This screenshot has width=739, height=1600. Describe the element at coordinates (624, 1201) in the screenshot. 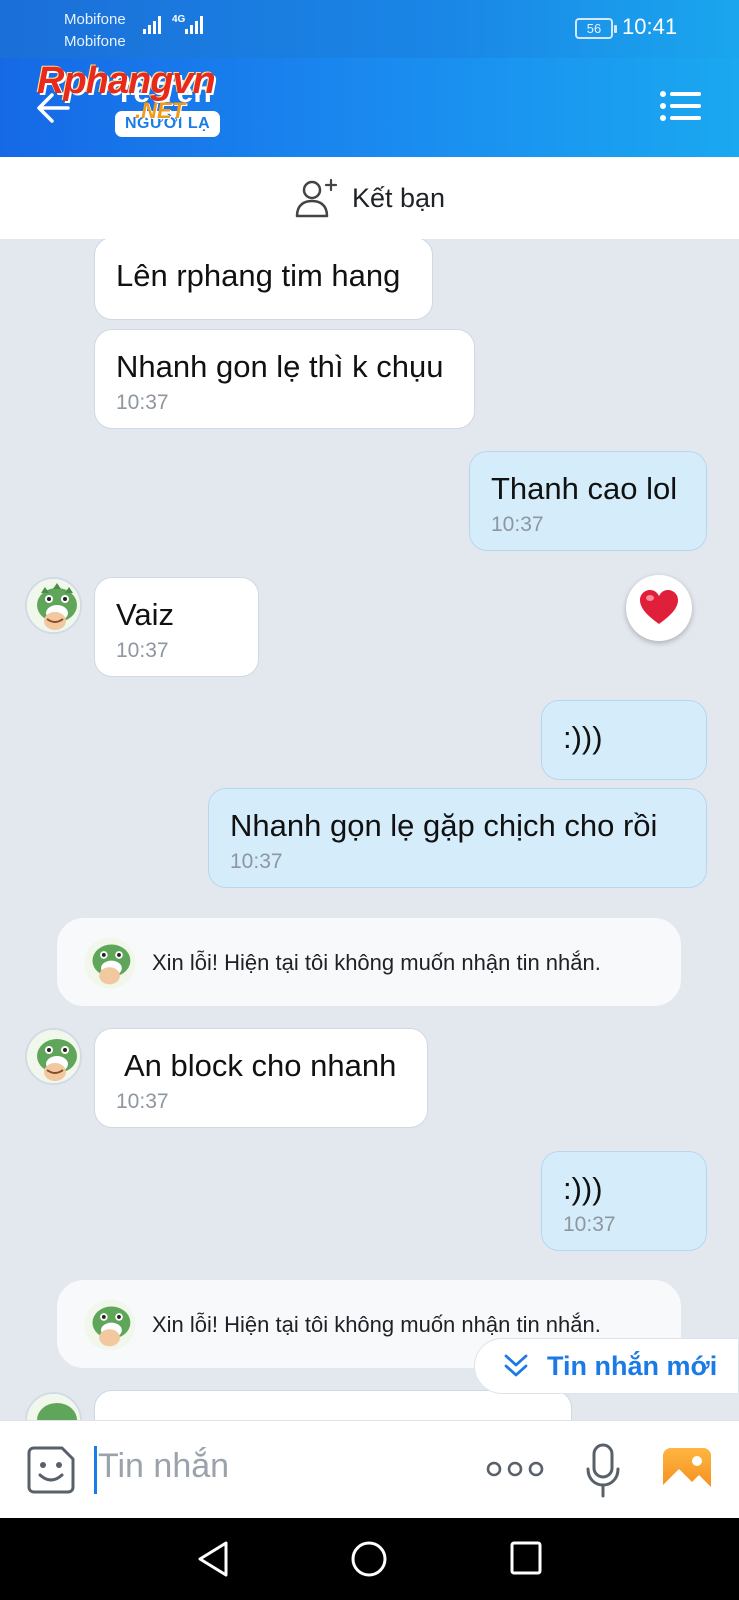

I see `message-bubble: :))) 10:37` at that location.